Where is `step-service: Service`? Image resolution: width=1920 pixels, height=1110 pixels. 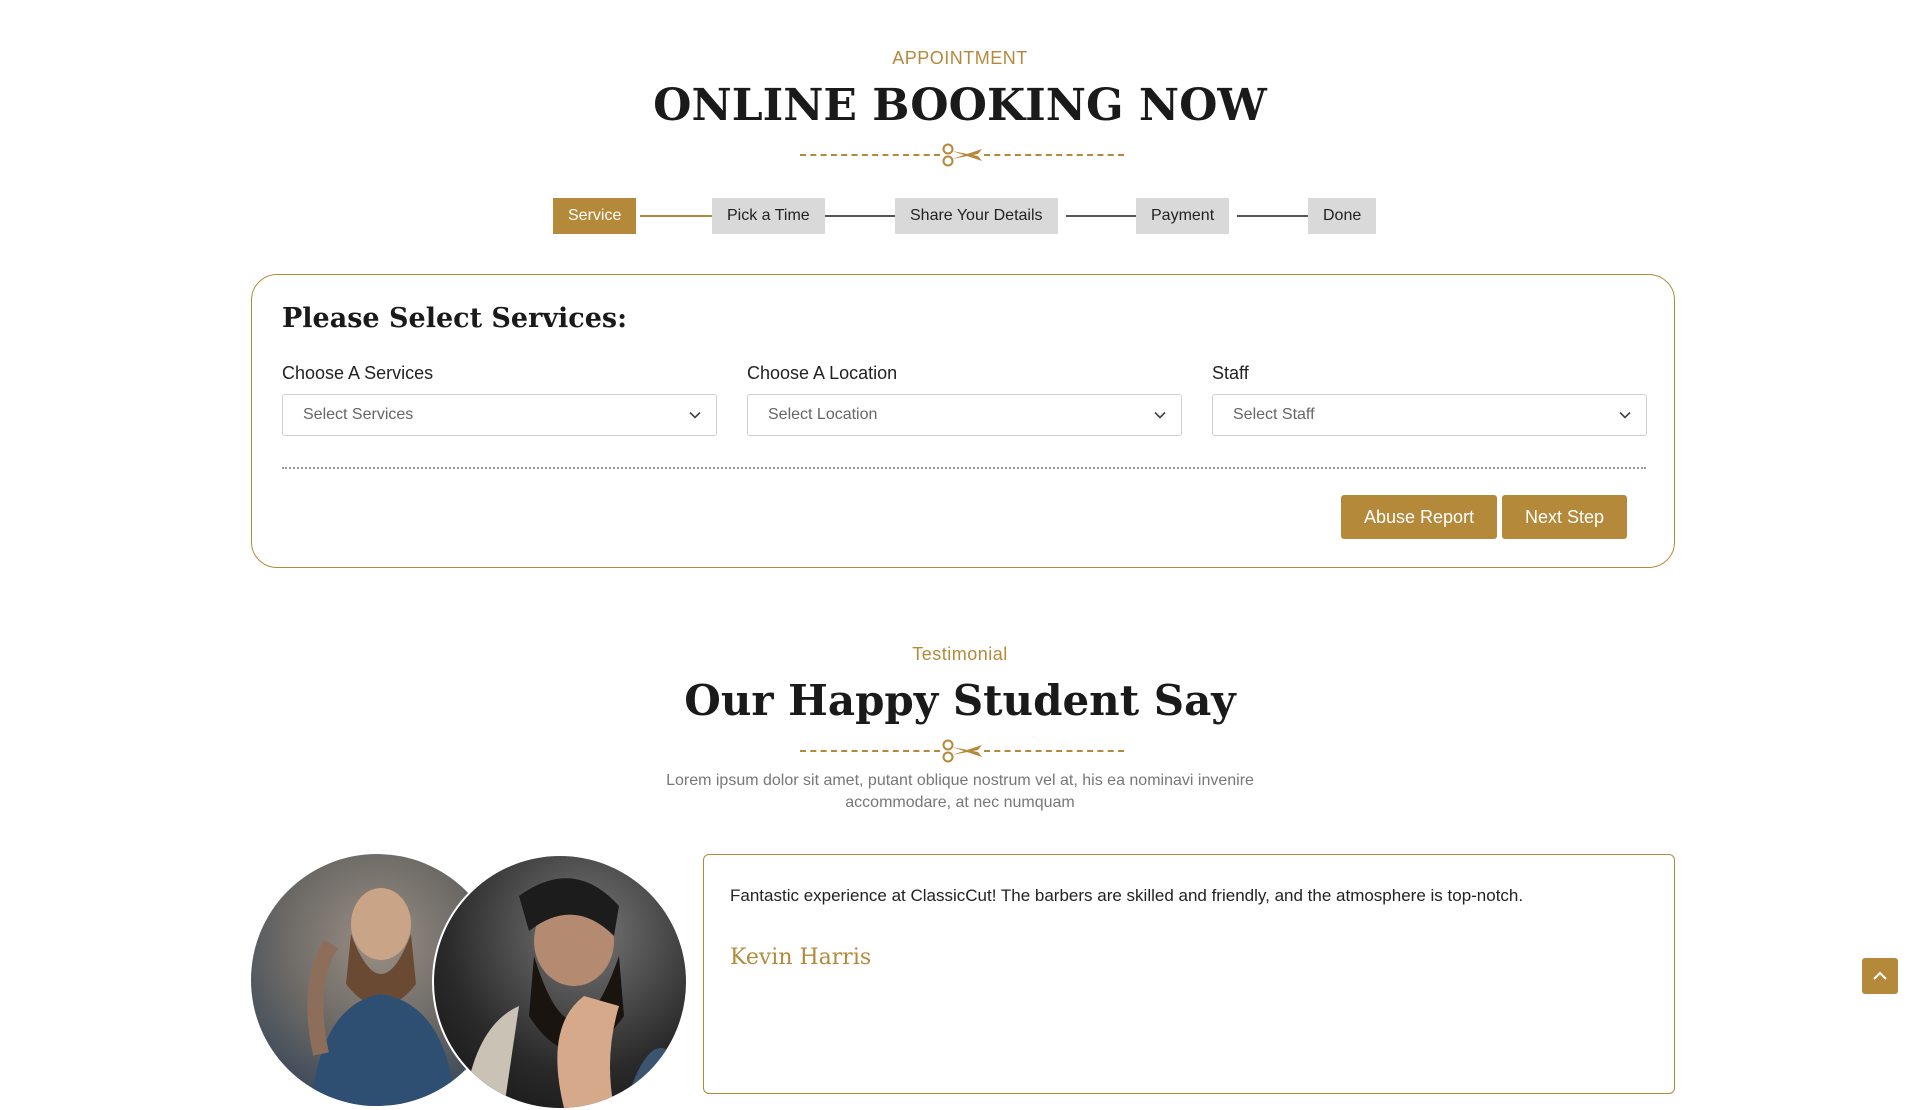
step-service: Service is located at coordinates (595, 216).